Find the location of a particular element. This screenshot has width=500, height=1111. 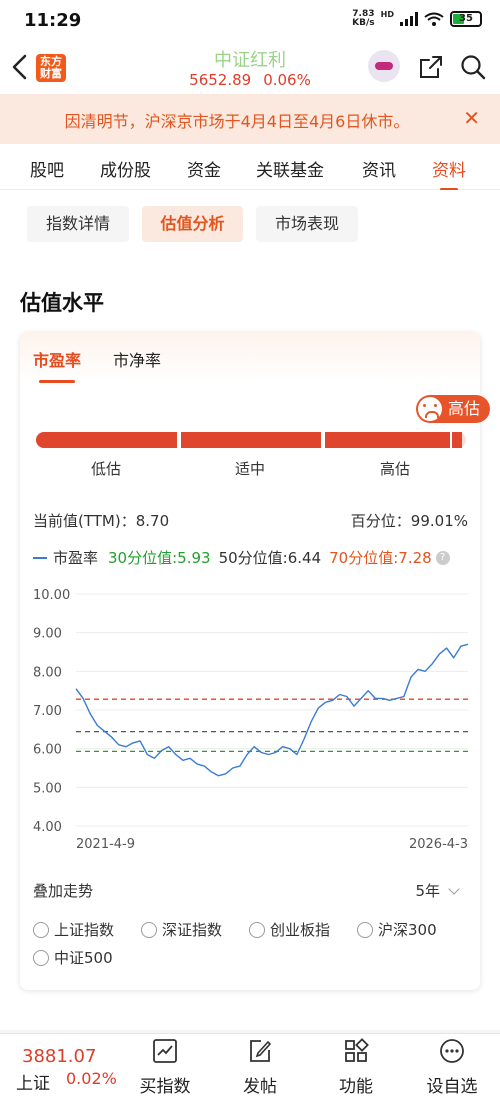

index-quote: 5652.89 0.06% is located at coordinates (250, 80).